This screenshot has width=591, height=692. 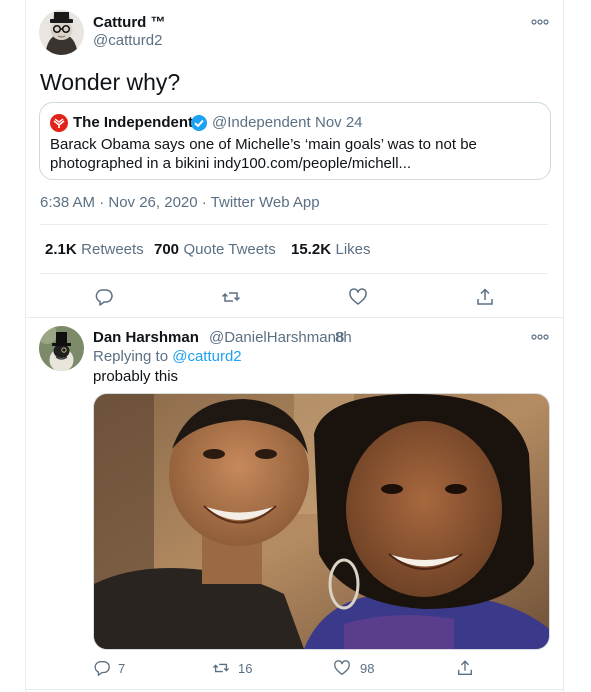 I want to click on like-count: 98, so click(x=367, y=668).